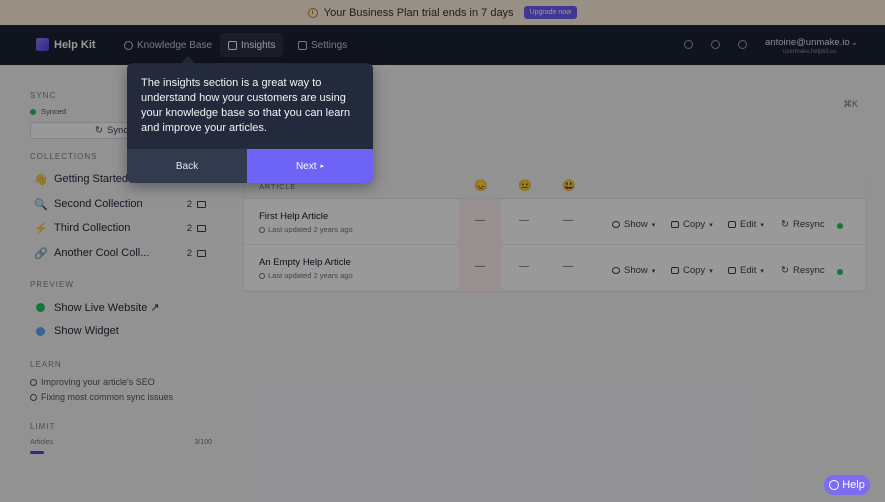 The width and height of the screenshot is (885, 502). I want to click on chevron-right-icon: ▸, so click(322, 166).